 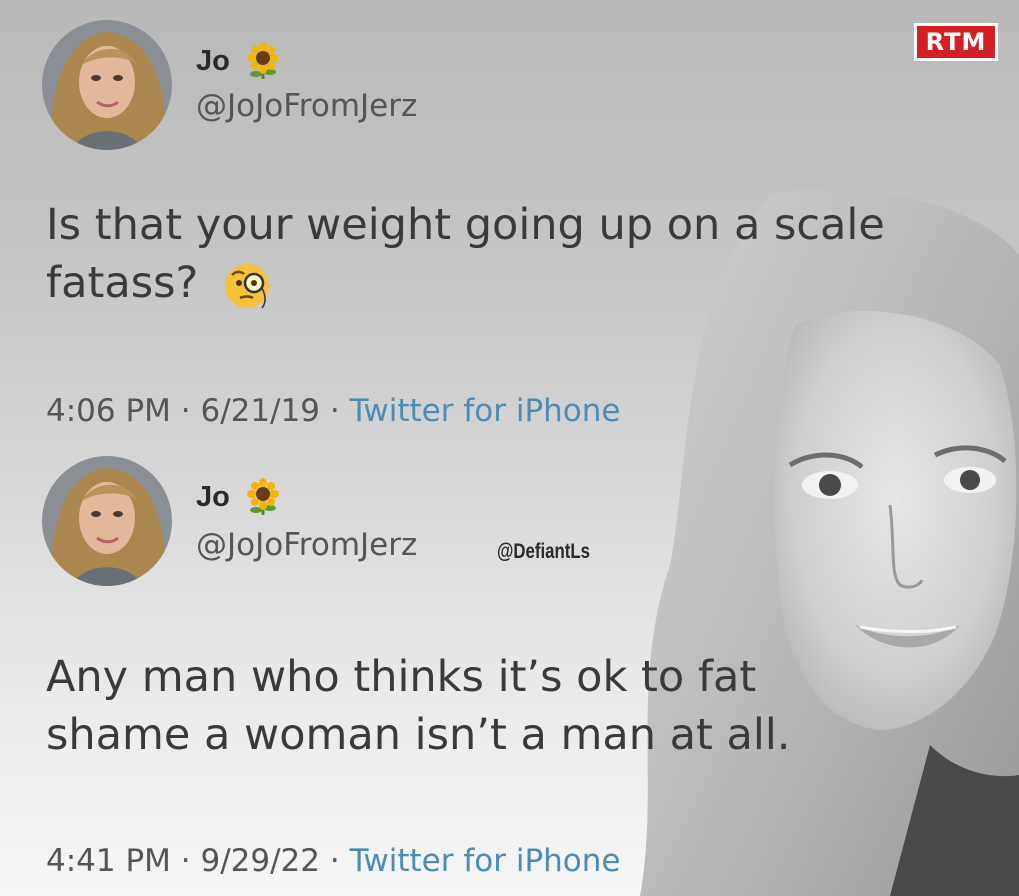 What do you see at coordinates (108, 411) in the screenshot?
I see `tweet-time: 4:06 PM` at bounding box center [108, 411].